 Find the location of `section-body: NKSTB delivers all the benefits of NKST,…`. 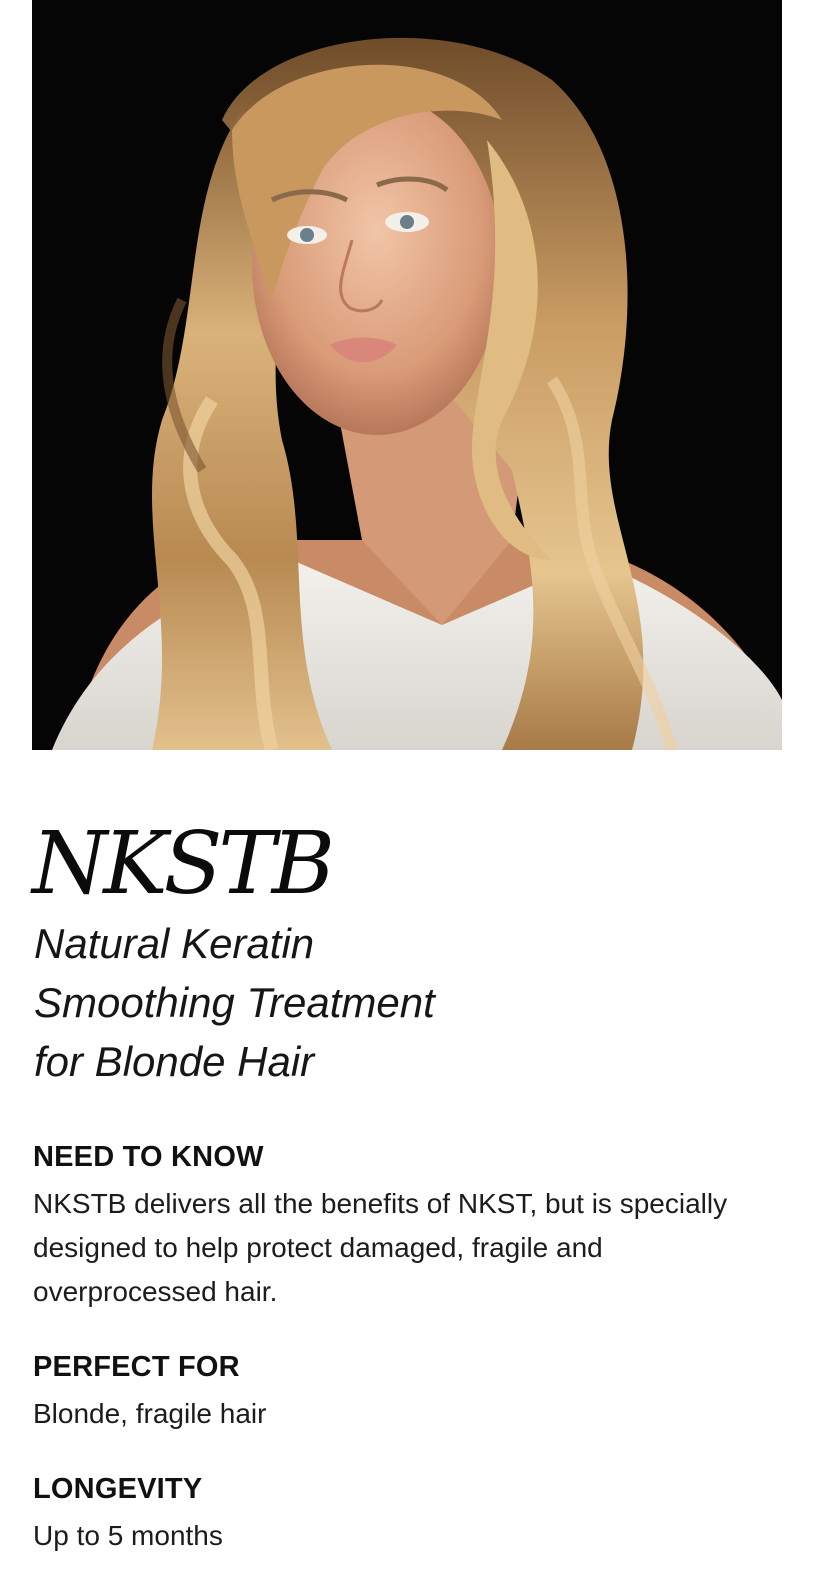

section-body: NKSTB delivers all the benefits of NKST,… is located at coordinates (380, 1247).